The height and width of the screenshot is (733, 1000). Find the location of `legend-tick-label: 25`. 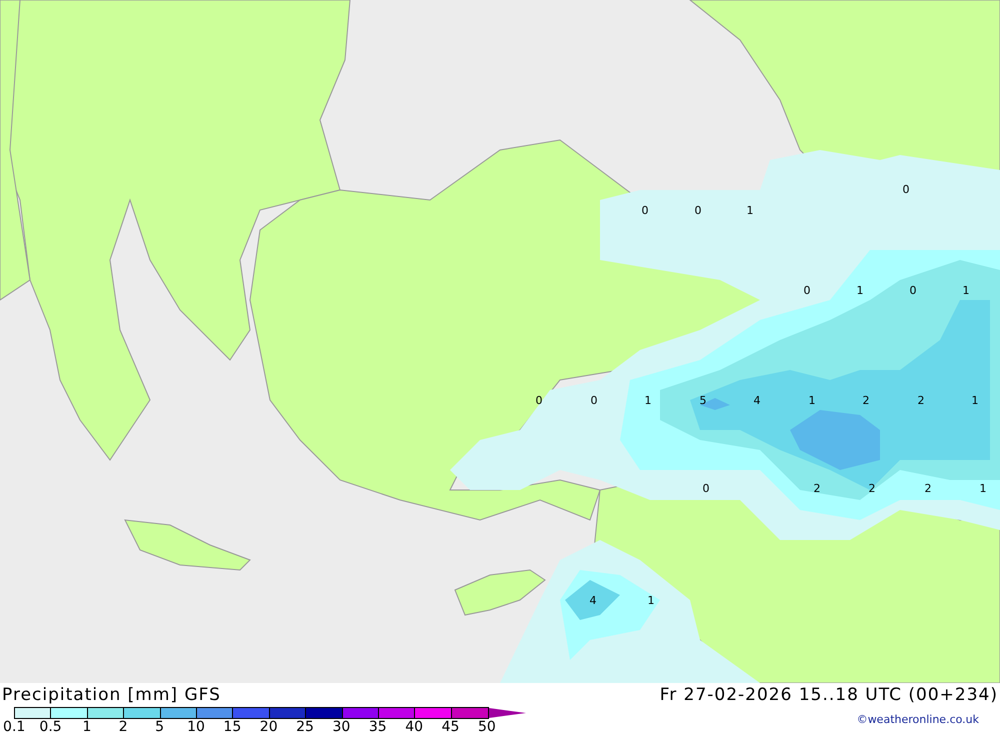

legend-tick-label: 25 is located at coordinates (305, 726).